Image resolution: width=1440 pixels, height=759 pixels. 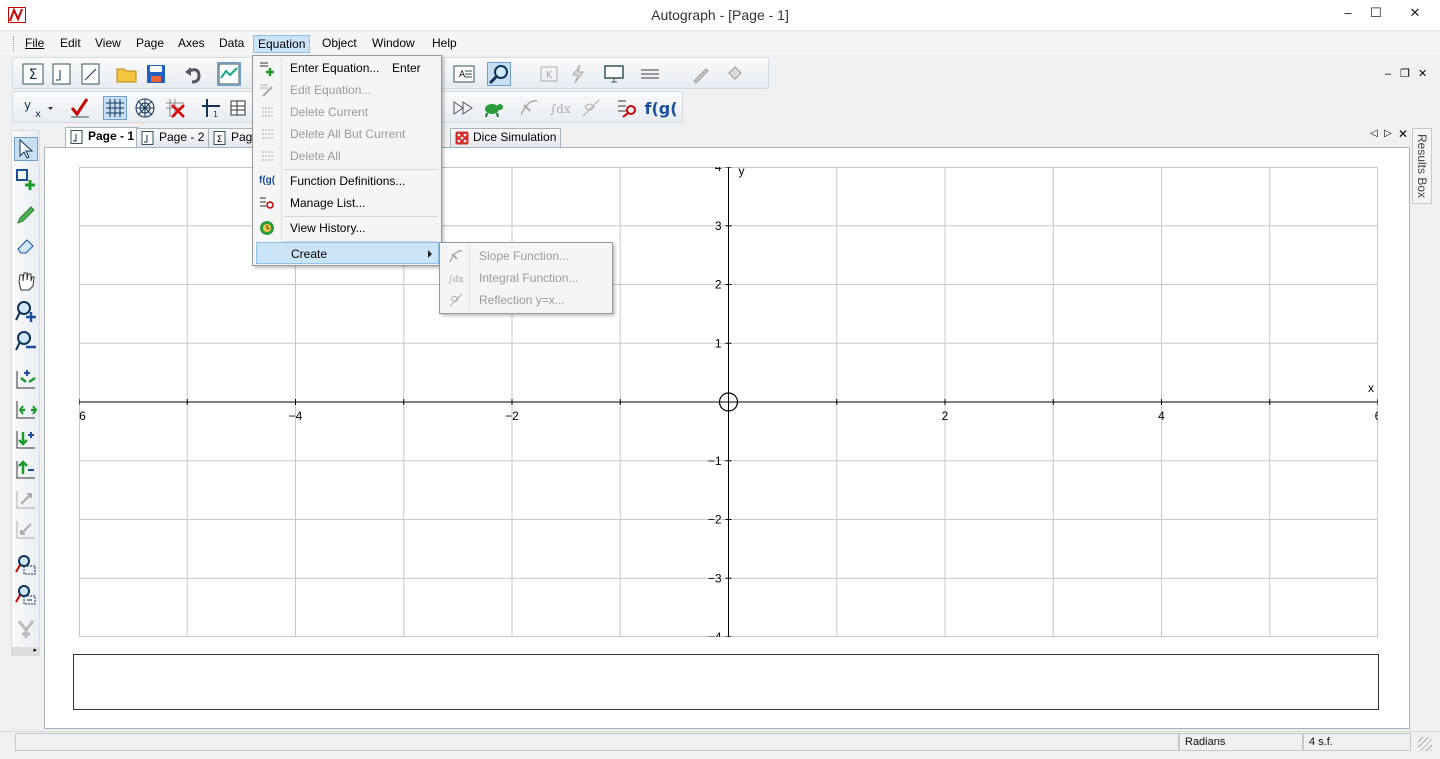 I want to click on integral-dx-icon: ∫dx, so click(x=560, y=108).